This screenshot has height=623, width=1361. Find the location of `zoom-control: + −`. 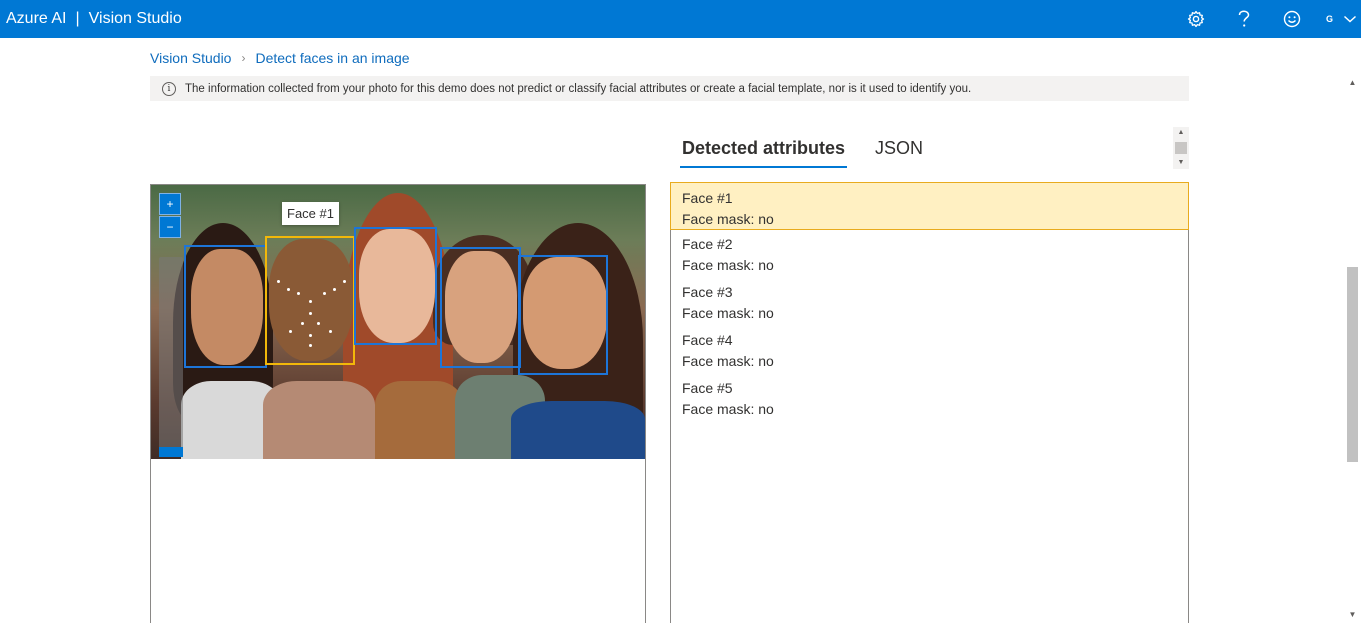

zoom-control: + − is located at coordinates (171, 326).